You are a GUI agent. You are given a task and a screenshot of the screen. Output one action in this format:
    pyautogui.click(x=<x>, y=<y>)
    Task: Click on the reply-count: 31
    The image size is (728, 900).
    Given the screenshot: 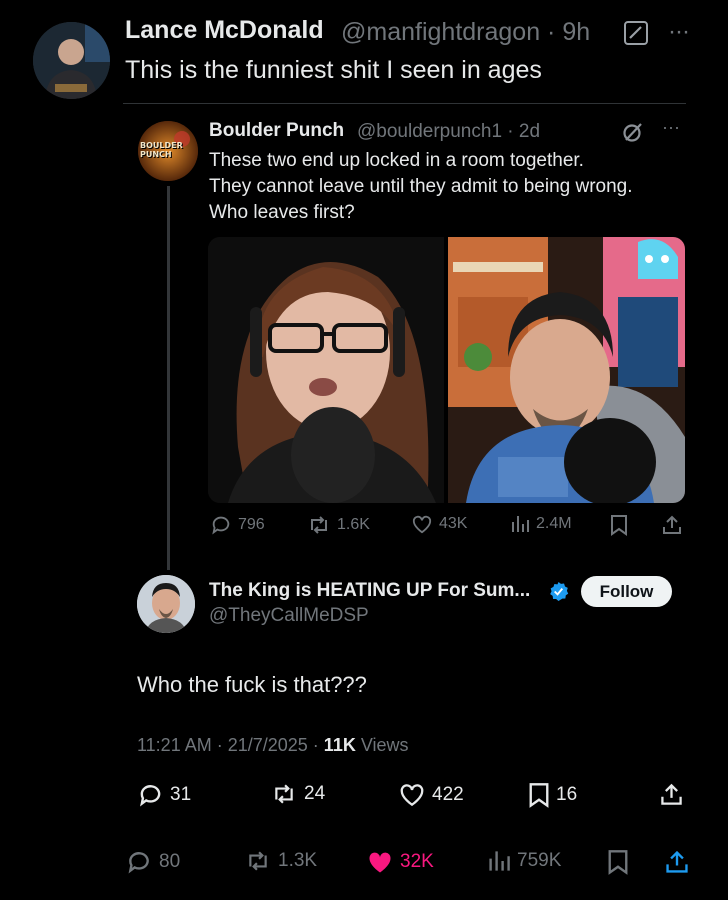 What is the action you would take?
    pyautogui.click(x=181, y=794)
    